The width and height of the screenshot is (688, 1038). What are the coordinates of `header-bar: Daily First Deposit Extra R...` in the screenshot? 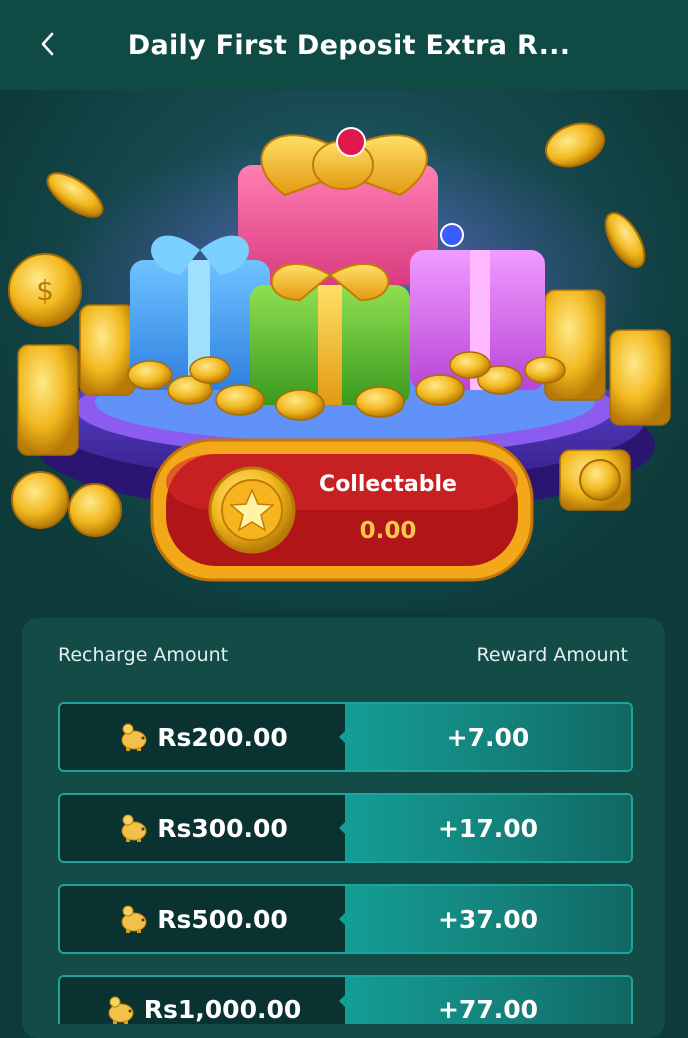 It's located at (344, 45).